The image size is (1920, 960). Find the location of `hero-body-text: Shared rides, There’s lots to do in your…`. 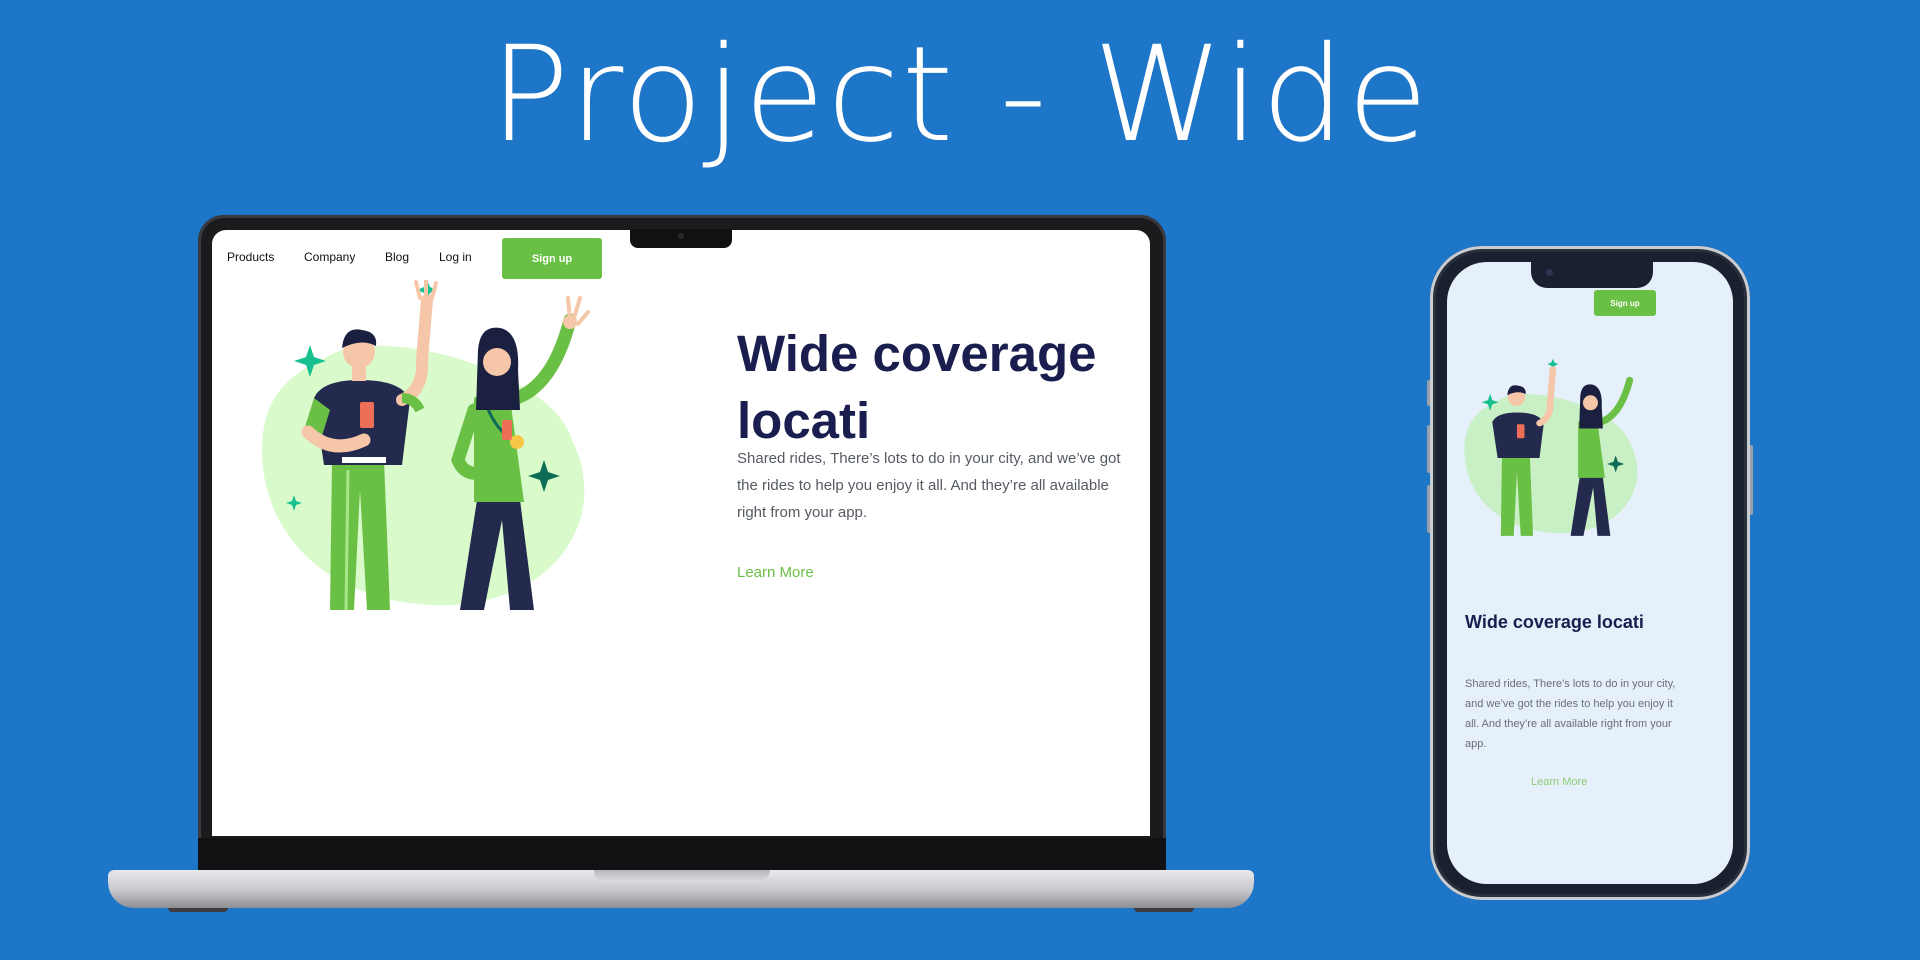

hero-body-text: Shared rides, There’s lots to do in your… is located at coordinates (929, 485).